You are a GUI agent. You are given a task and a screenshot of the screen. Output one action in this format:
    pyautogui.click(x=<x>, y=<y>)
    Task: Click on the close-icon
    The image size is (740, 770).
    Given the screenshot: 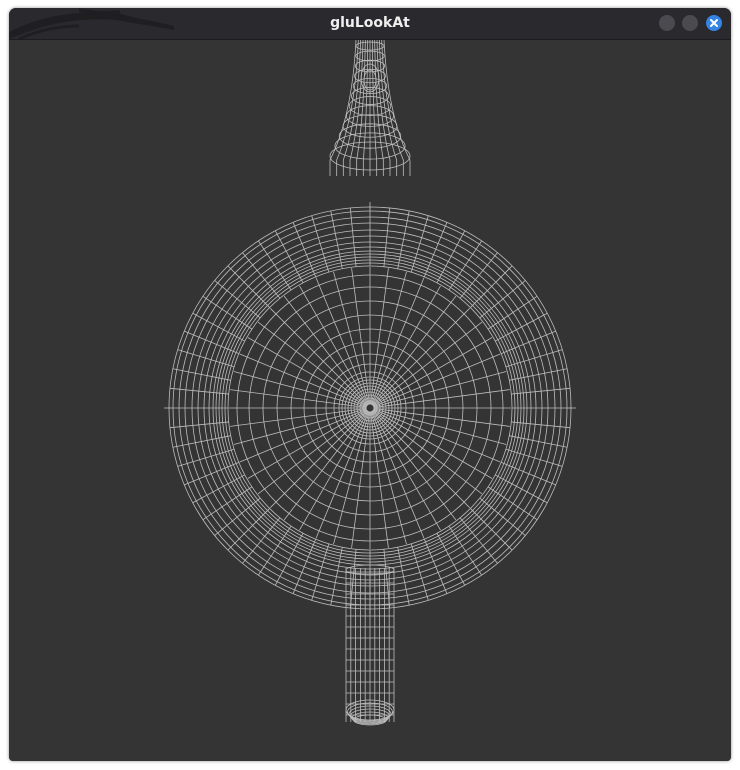 What is the action you would take?
    pyautogui.click(x=714, y=23)
    